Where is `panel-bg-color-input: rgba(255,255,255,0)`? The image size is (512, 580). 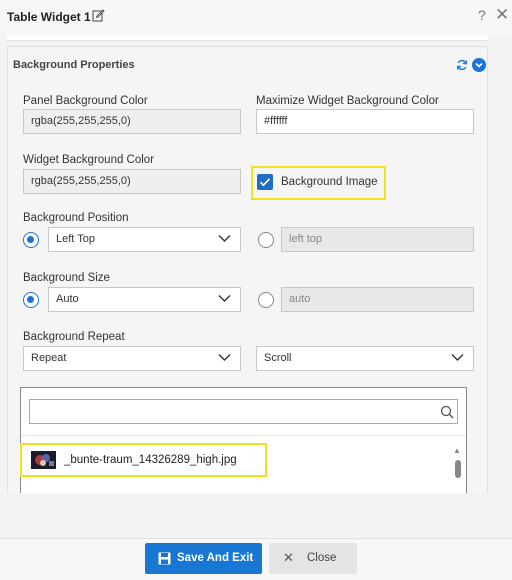 panel-bg-color-input: rgba(255,255,255,0) is located at coordinates (132, 121).